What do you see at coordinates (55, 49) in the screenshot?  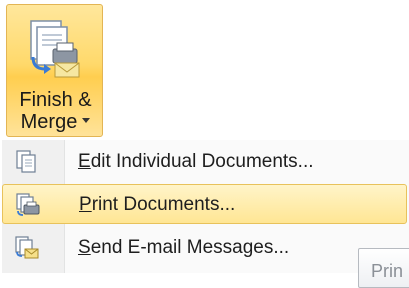 I see `finish-merge-icon` at bounding box center [55, 49].